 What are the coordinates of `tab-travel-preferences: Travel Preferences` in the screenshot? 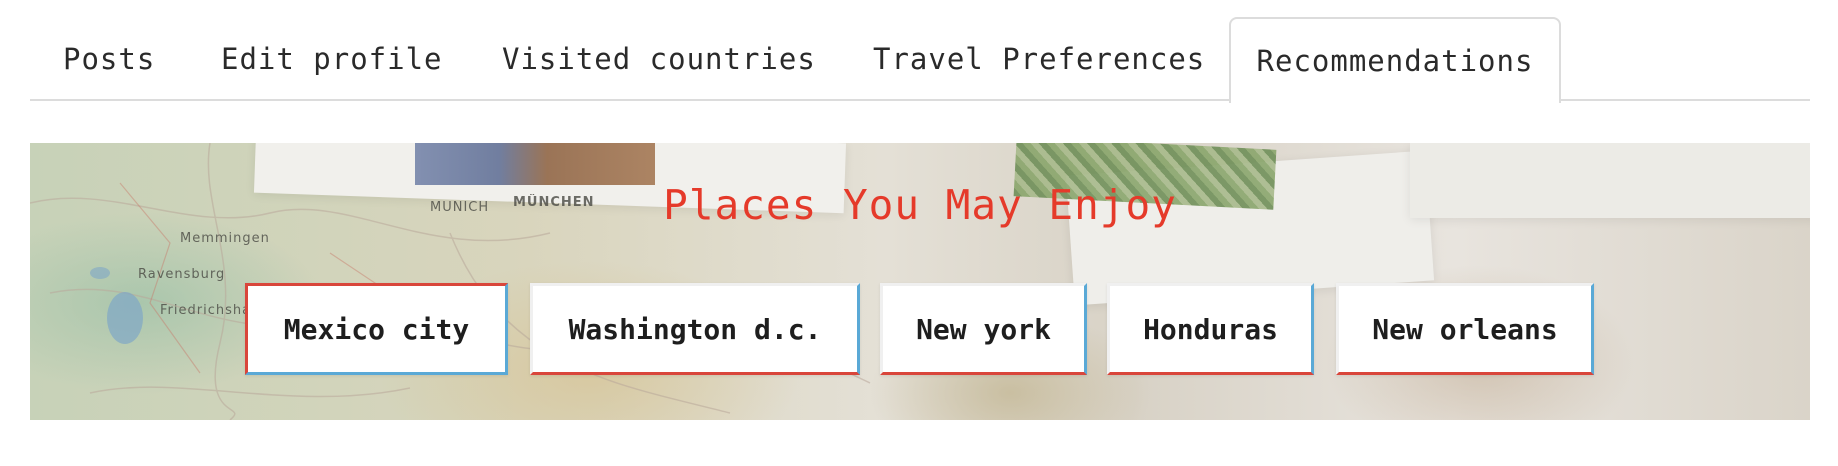 It's located at (1039, 59).